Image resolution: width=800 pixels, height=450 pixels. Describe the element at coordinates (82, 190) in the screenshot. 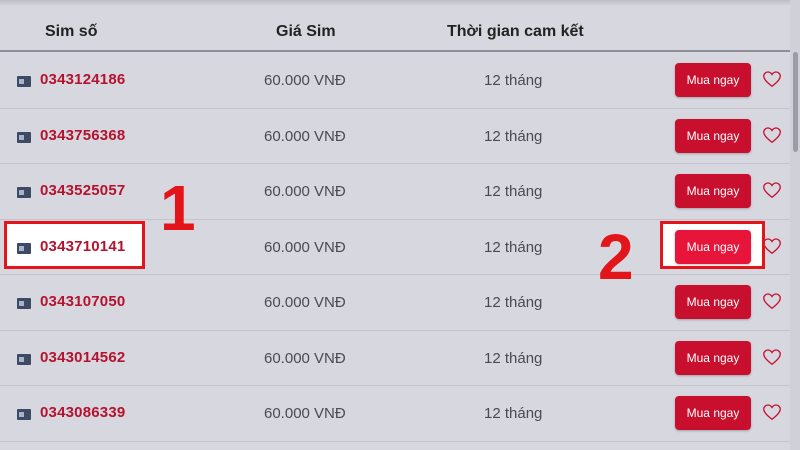

I see `sim-number-link: 0343525057` at that location.